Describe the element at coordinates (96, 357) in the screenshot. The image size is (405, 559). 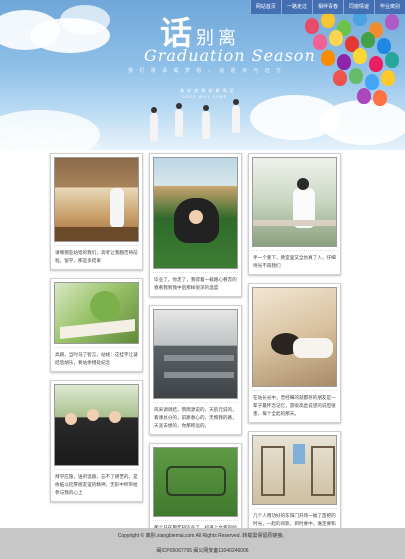
I see `photo-caption: 高跳，当时马了智言，站线：这挂字让凝结后胡乐，要站余相处纪念` at that location.